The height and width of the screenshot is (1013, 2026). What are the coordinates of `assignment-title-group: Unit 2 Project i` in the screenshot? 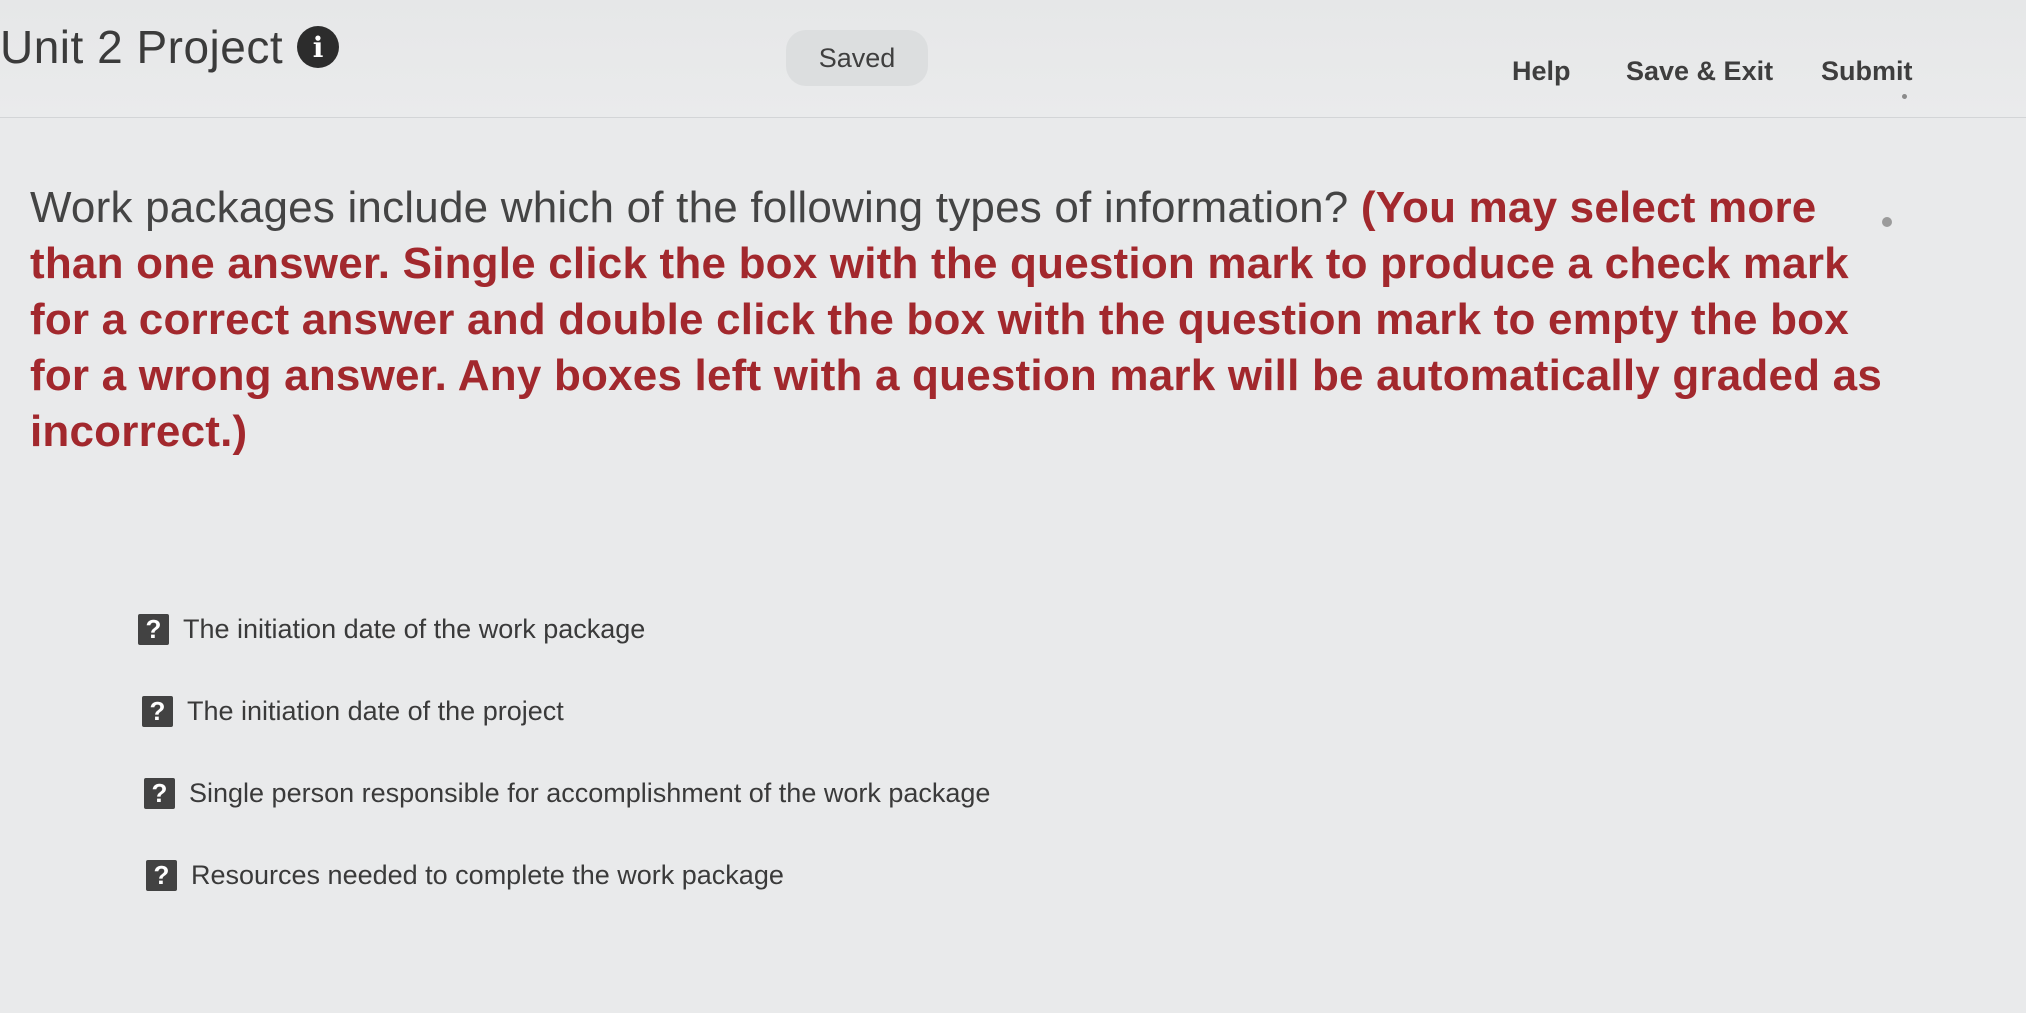 It's located at (170, 47).